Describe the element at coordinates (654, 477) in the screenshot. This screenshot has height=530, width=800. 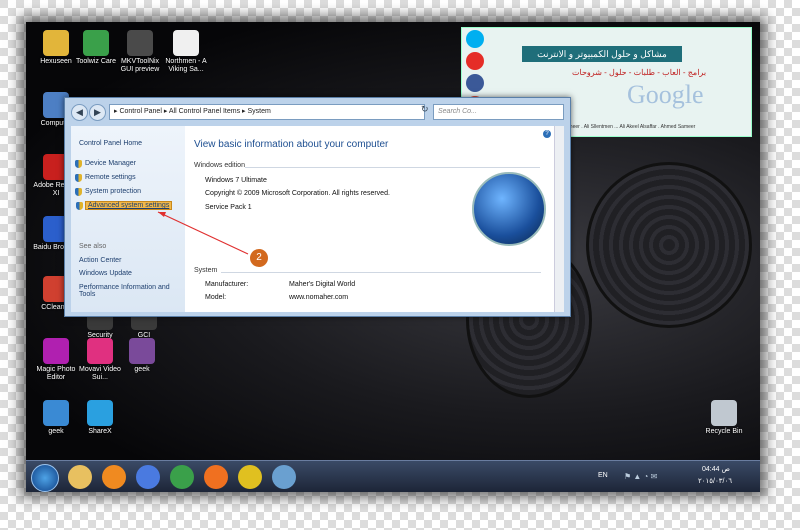
I see `tray-icons: ⚑ ▲ ◔ ✉` at that location.